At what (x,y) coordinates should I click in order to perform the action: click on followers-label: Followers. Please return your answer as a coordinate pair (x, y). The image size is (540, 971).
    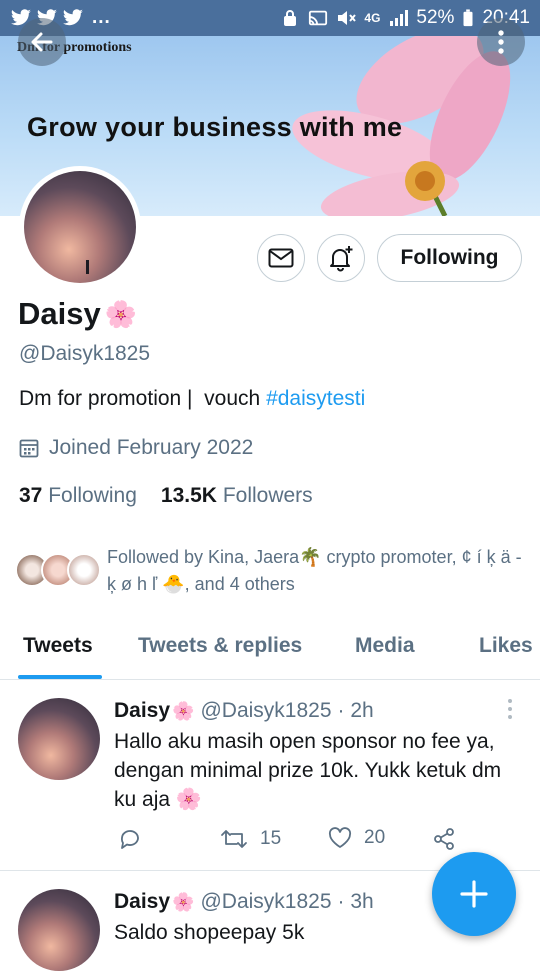
    Looking at the image, I should click on (267, 495).